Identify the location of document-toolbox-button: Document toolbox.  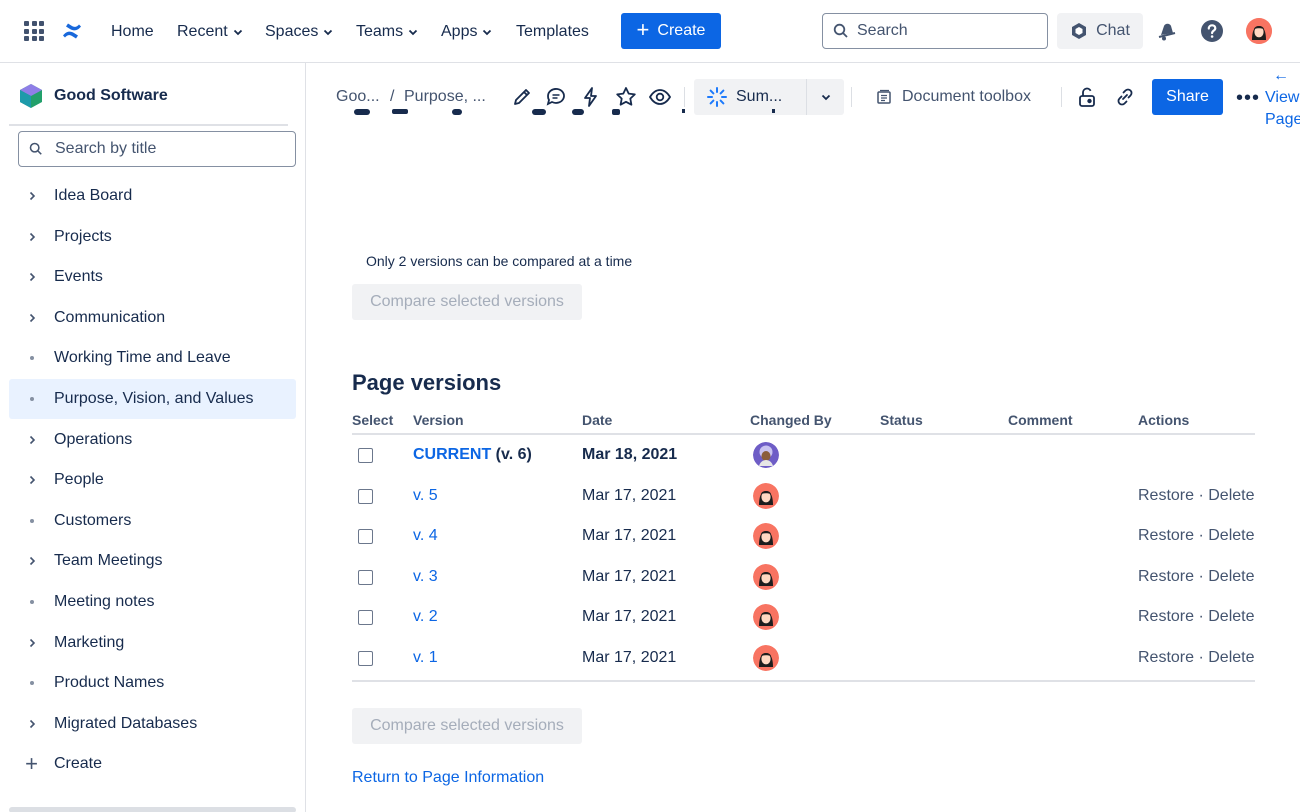
(953, 97).